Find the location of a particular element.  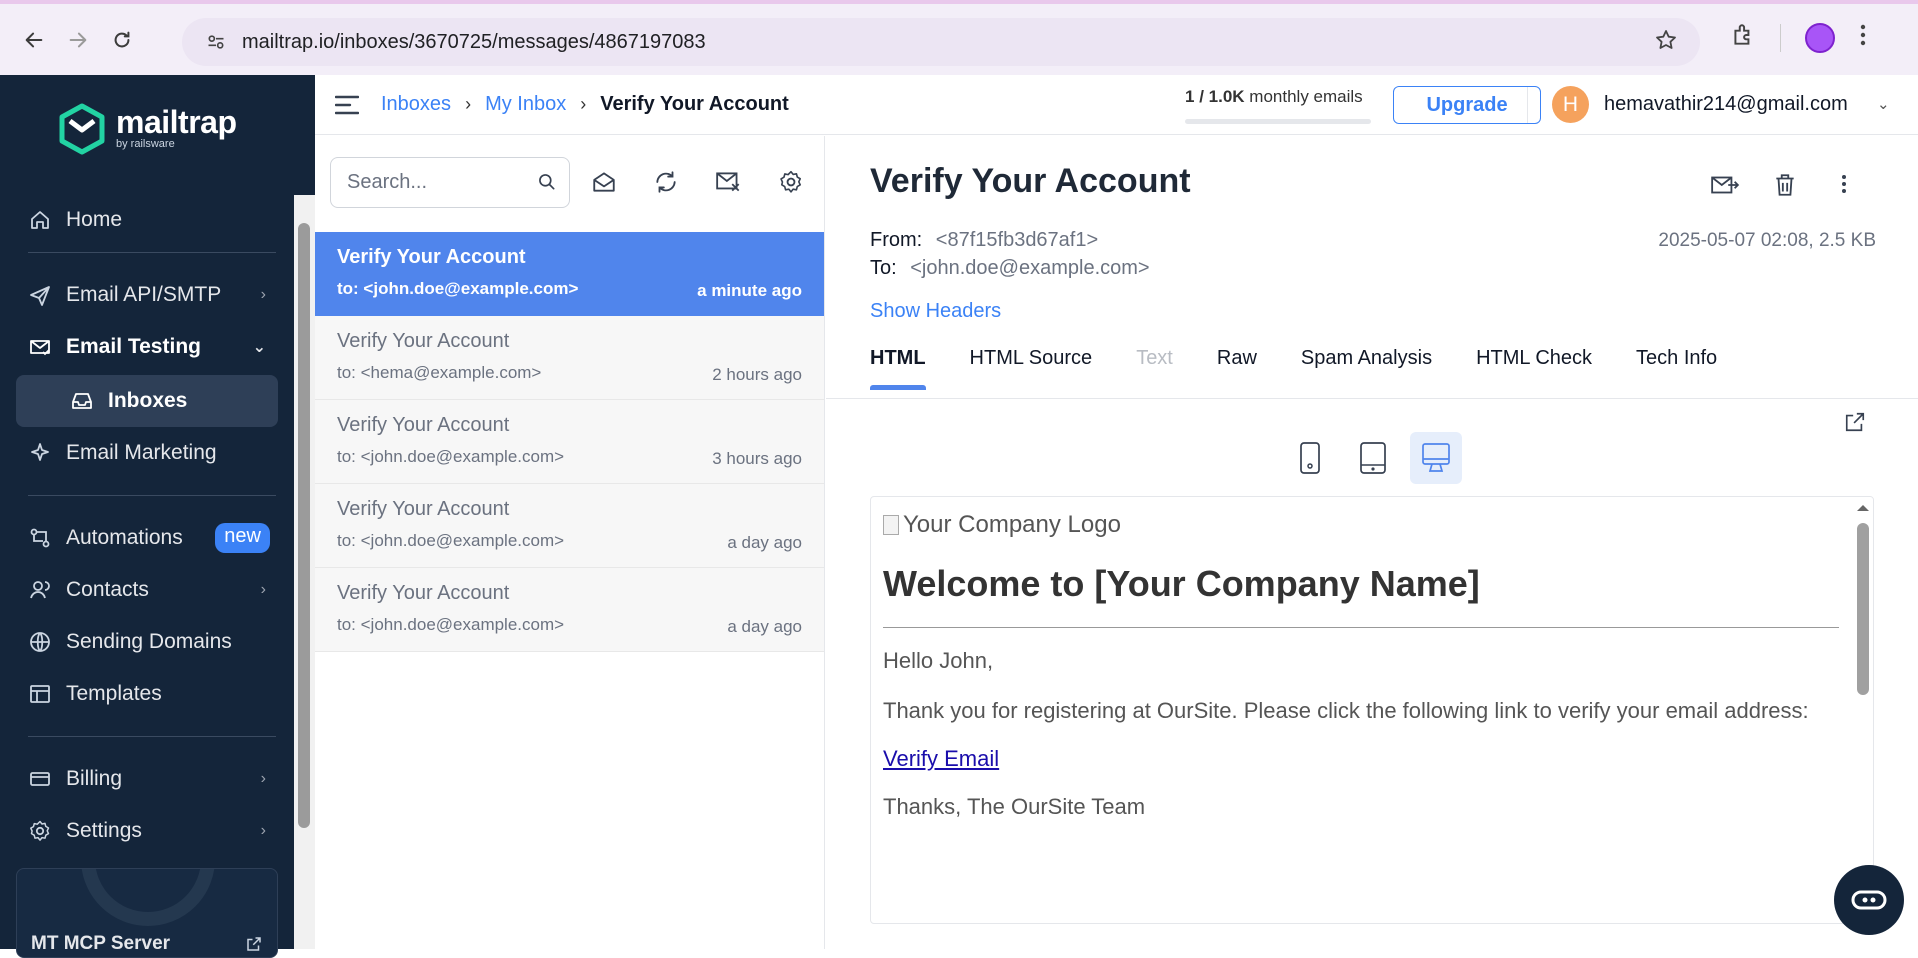

broken-image-icon is located at coordinates (891, 525).